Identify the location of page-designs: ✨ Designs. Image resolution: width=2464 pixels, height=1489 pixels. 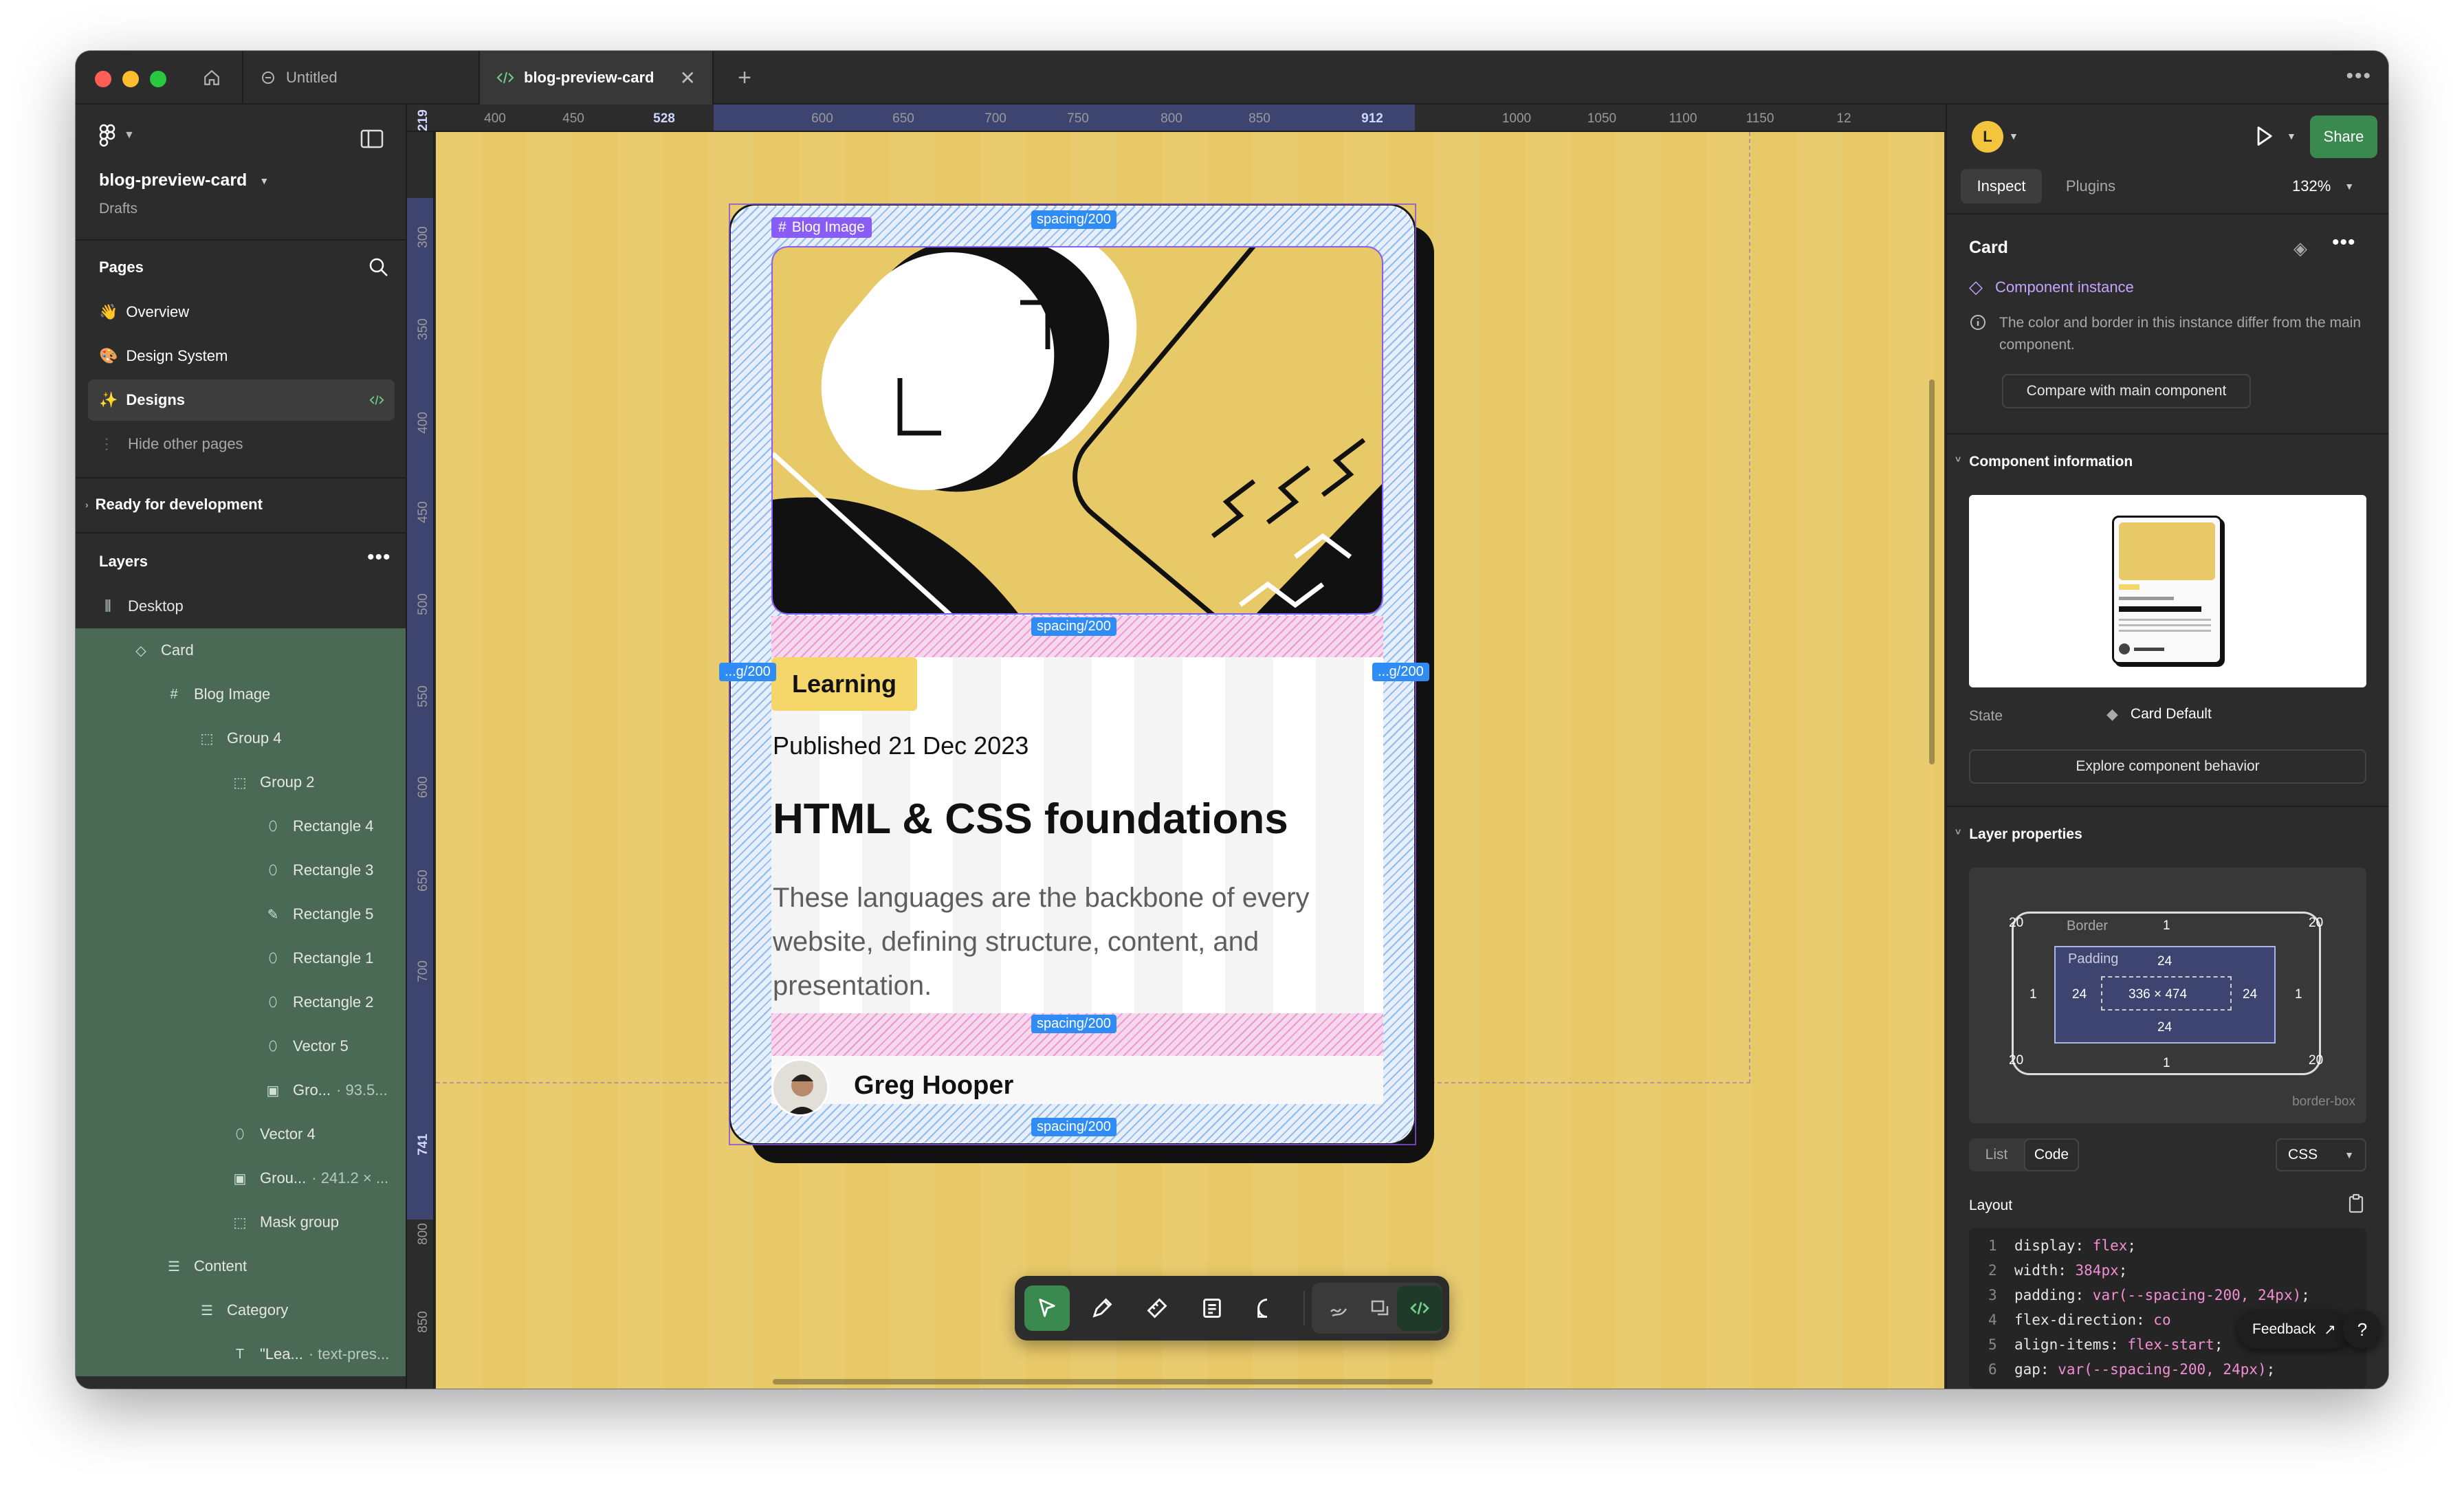
(242, 400).